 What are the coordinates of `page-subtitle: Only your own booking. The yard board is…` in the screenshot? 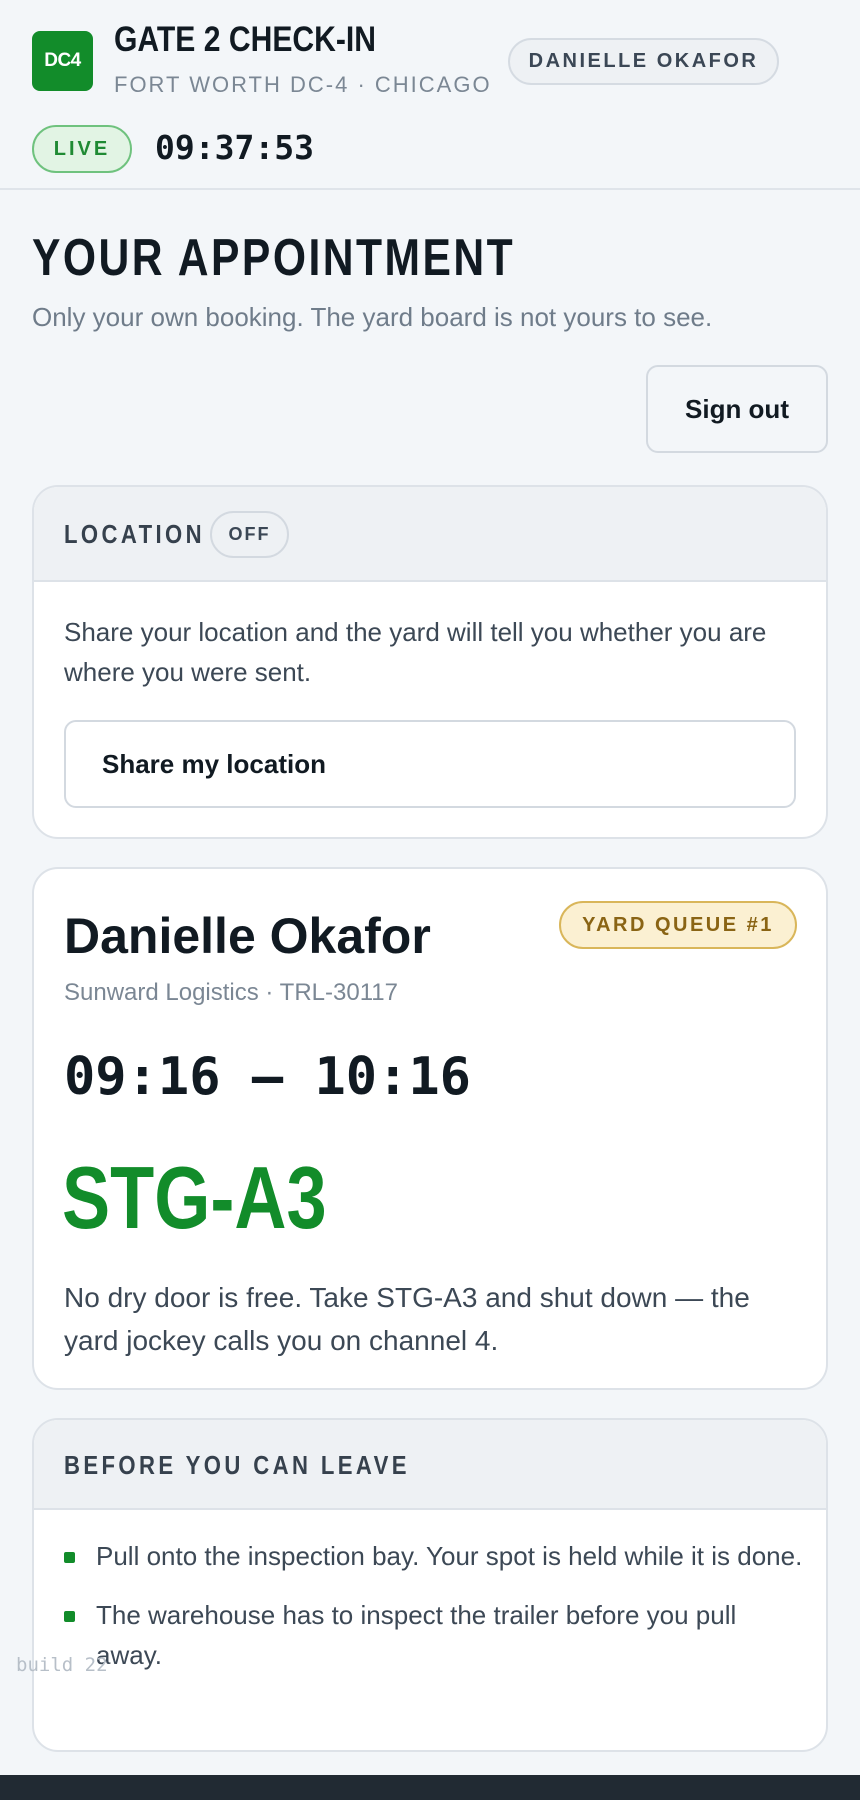 It's located at (372, 317).